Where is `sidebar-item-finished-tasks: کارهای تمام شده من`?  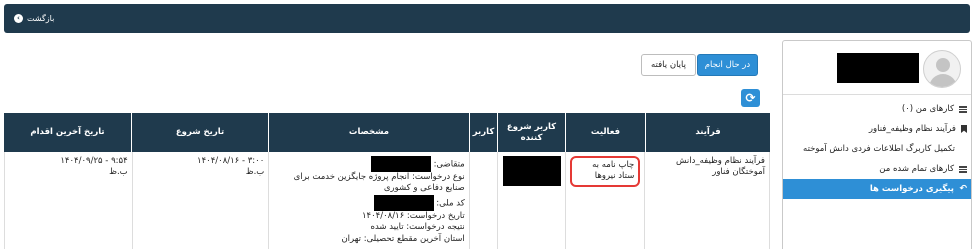 sidebar-item-finished-tasks: کارهای تمام شده من is located at coordinates (877, 169).